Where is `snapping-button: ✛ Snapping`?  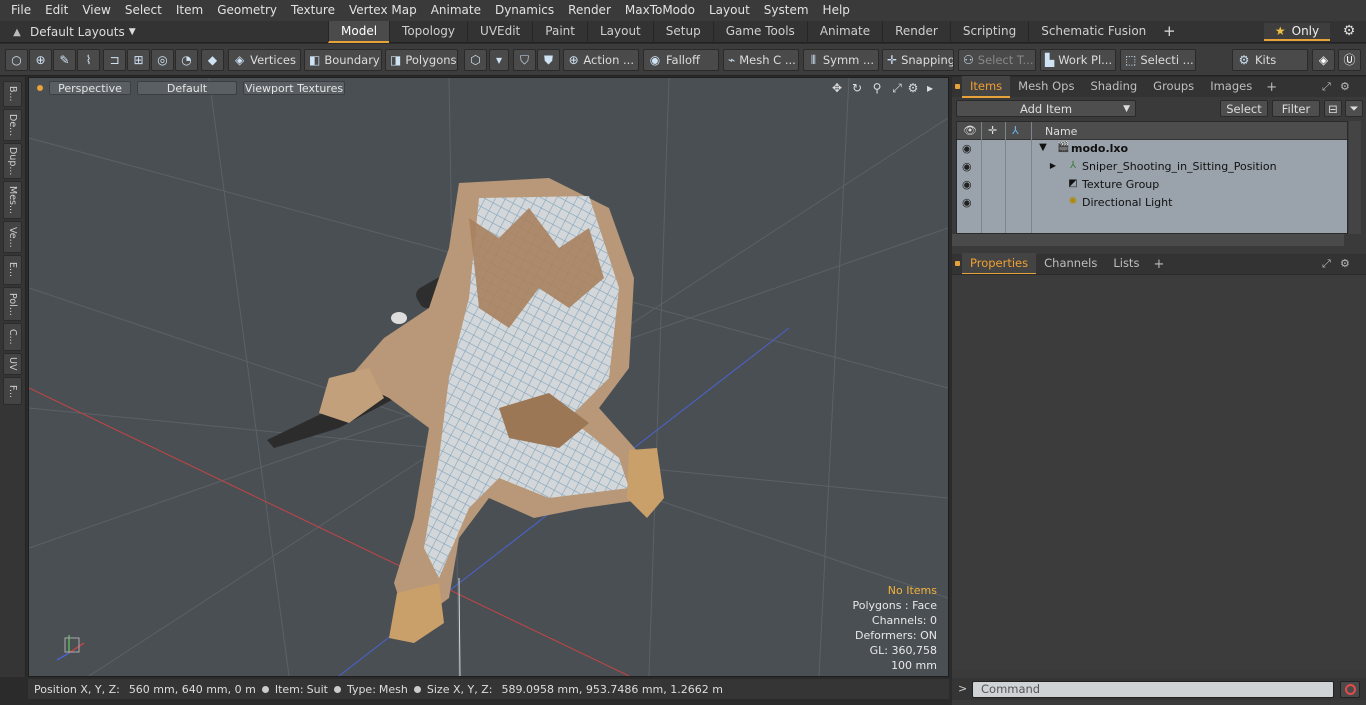
snapping-button: ✛ Snapping is located at coordinates (918, 60).